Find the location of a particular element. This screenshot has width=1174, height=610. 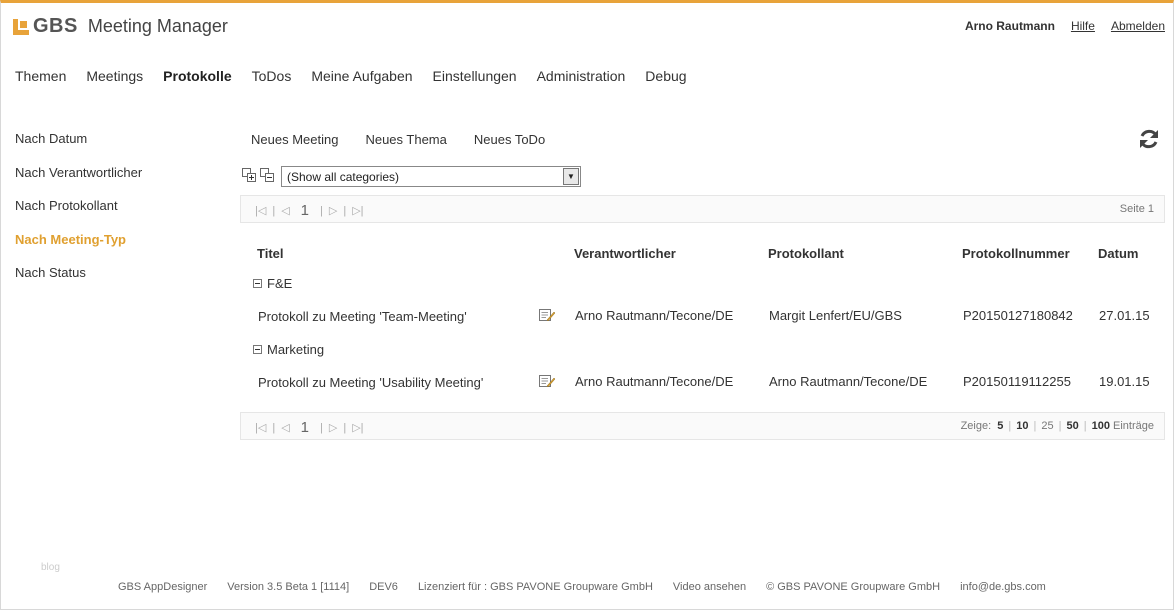

new-topic-button: Neues Thema is located at coordinates (405, 139).